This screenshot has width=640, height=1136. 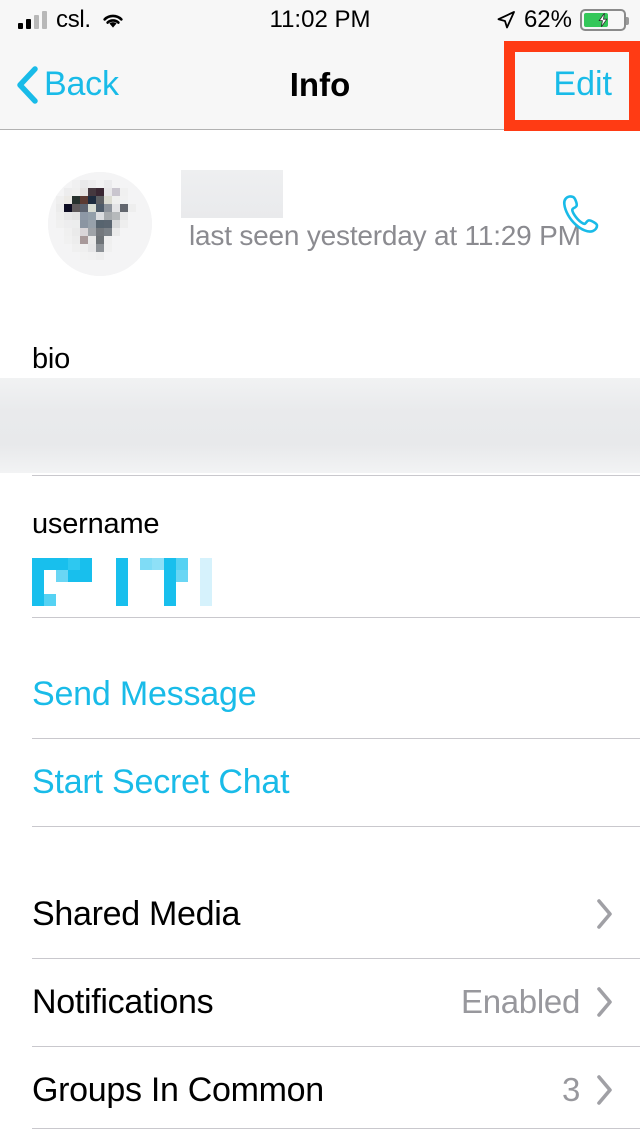 What do you see at coordinates (320, 694) in the screenshot?
I see `send-message-row: Send Message` at bounding box center [320, 694].